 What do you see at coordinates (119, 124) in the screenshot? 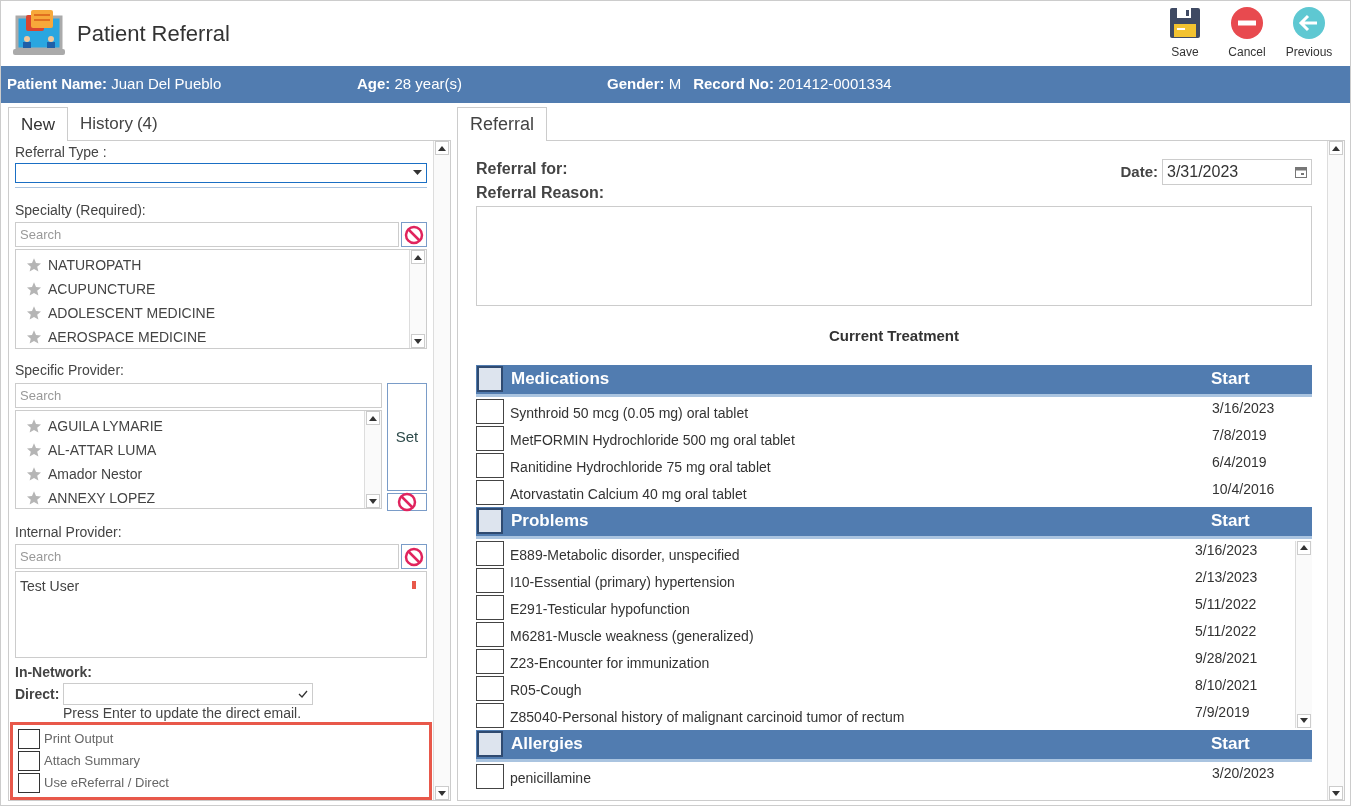
I see `tab: History (4)` at bounding box center [119, 124].